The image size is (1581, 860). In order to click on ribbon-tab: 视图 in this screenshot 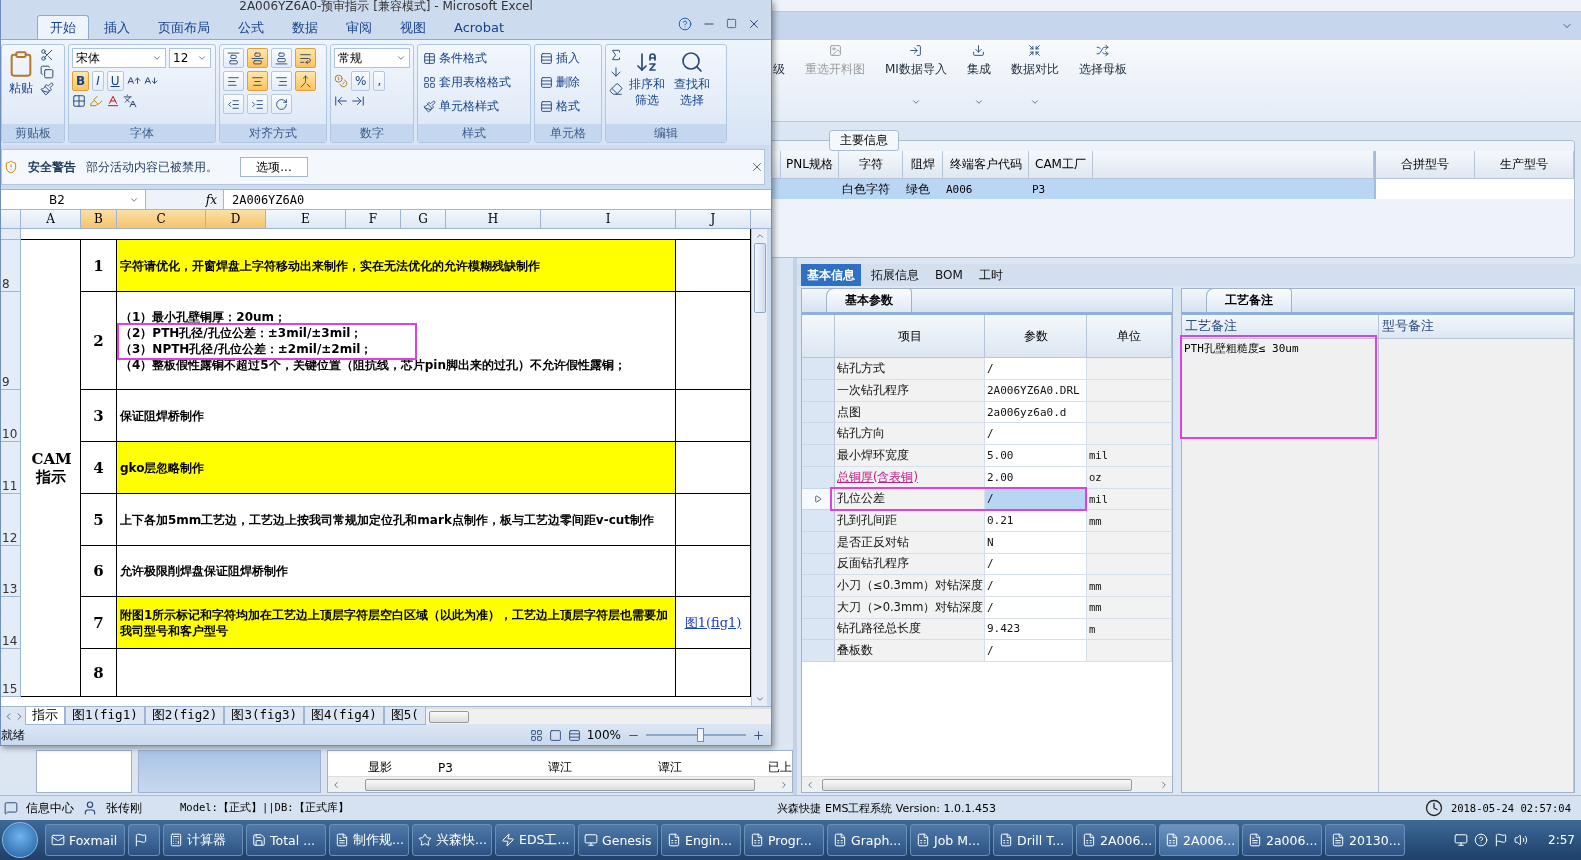, I will do `click(413, 27)`.